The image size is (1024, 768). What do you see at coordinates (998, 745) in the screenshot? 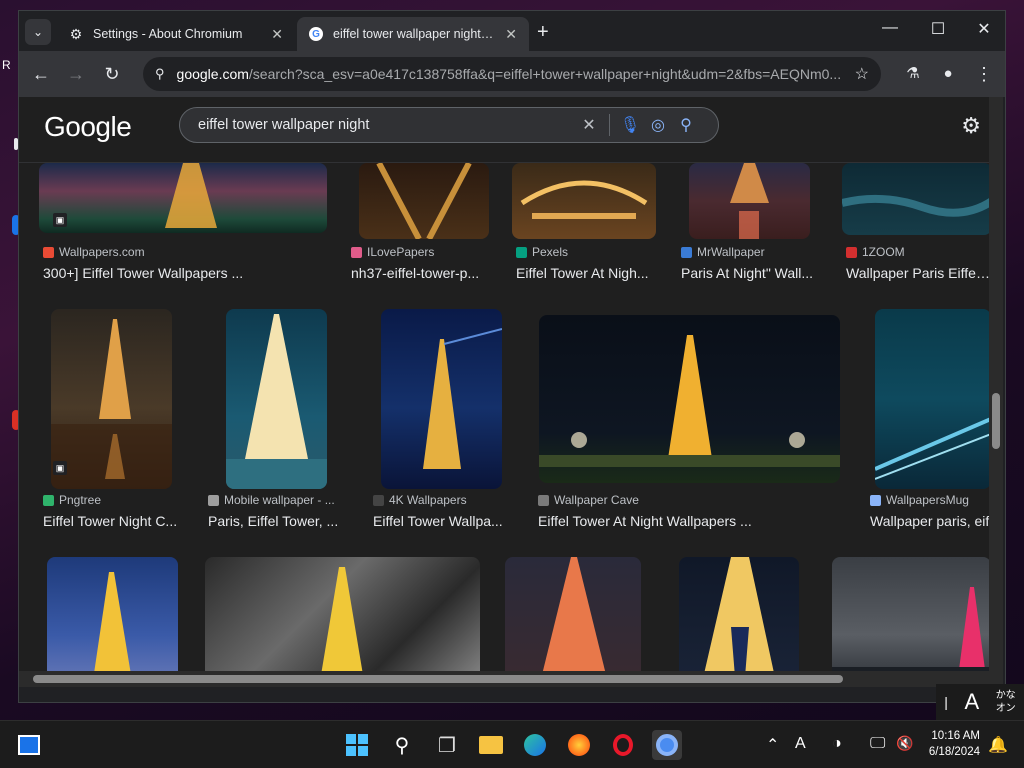
I see `notification-bell-icon: 🔔` at bounding box center [998, 745].